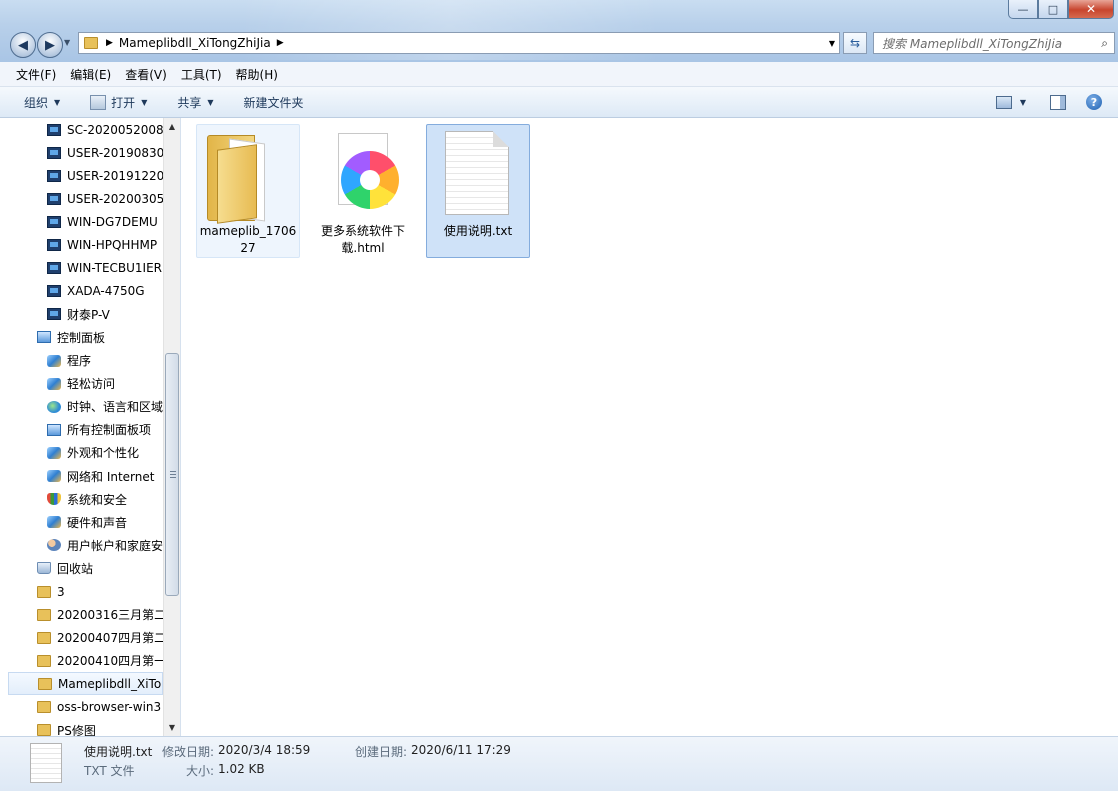 The height and width of the screenshot is (791, 1118). Describe the element at coordinates (113, 383) in the screenshot. I see `nav-item: 轻松访问` at that location.